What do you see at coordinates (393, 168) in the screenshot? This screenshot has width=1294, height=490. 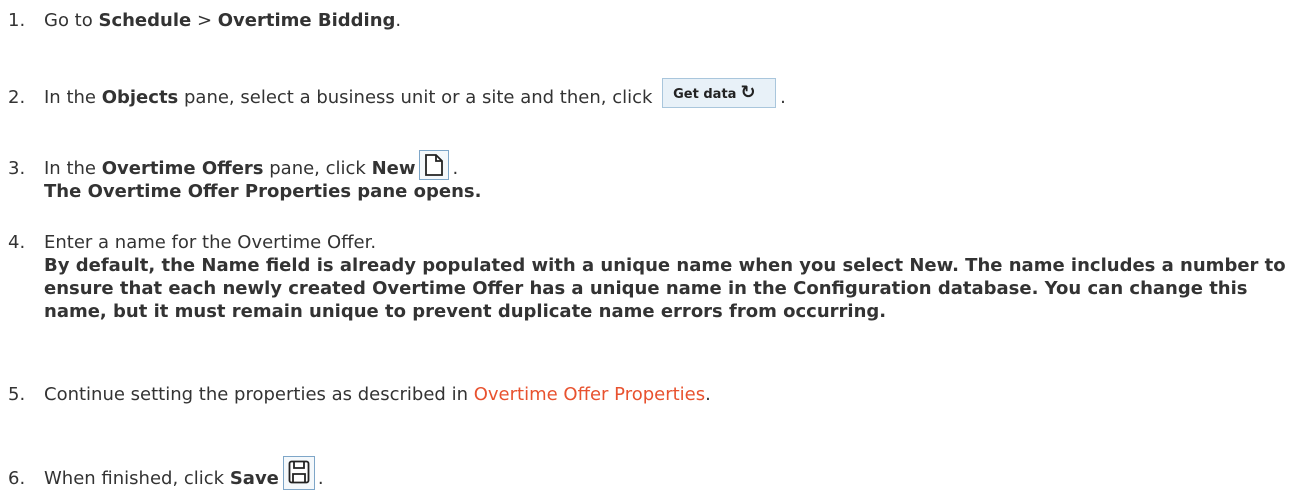 I see `new-label: New` at bounding box center [393, 168].